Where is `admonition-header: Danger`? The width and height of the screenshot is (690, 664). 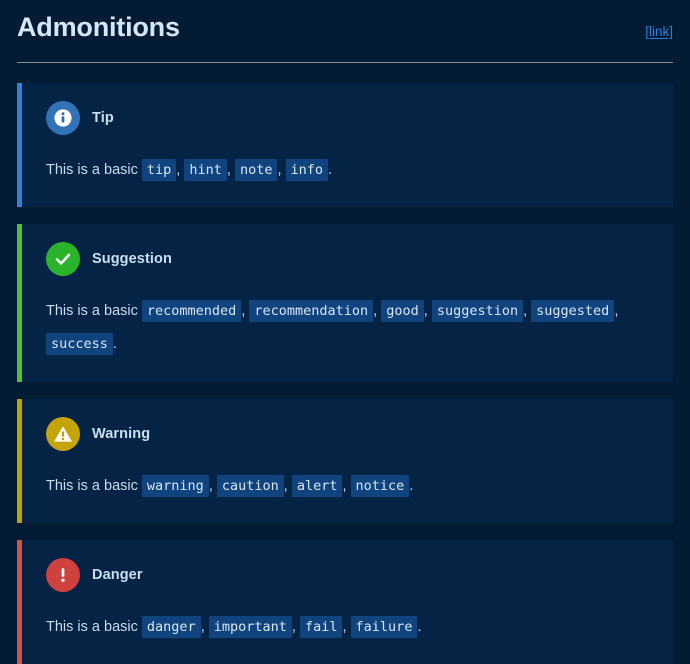 admonition-header: Danger is located at coordinates (349, 574).